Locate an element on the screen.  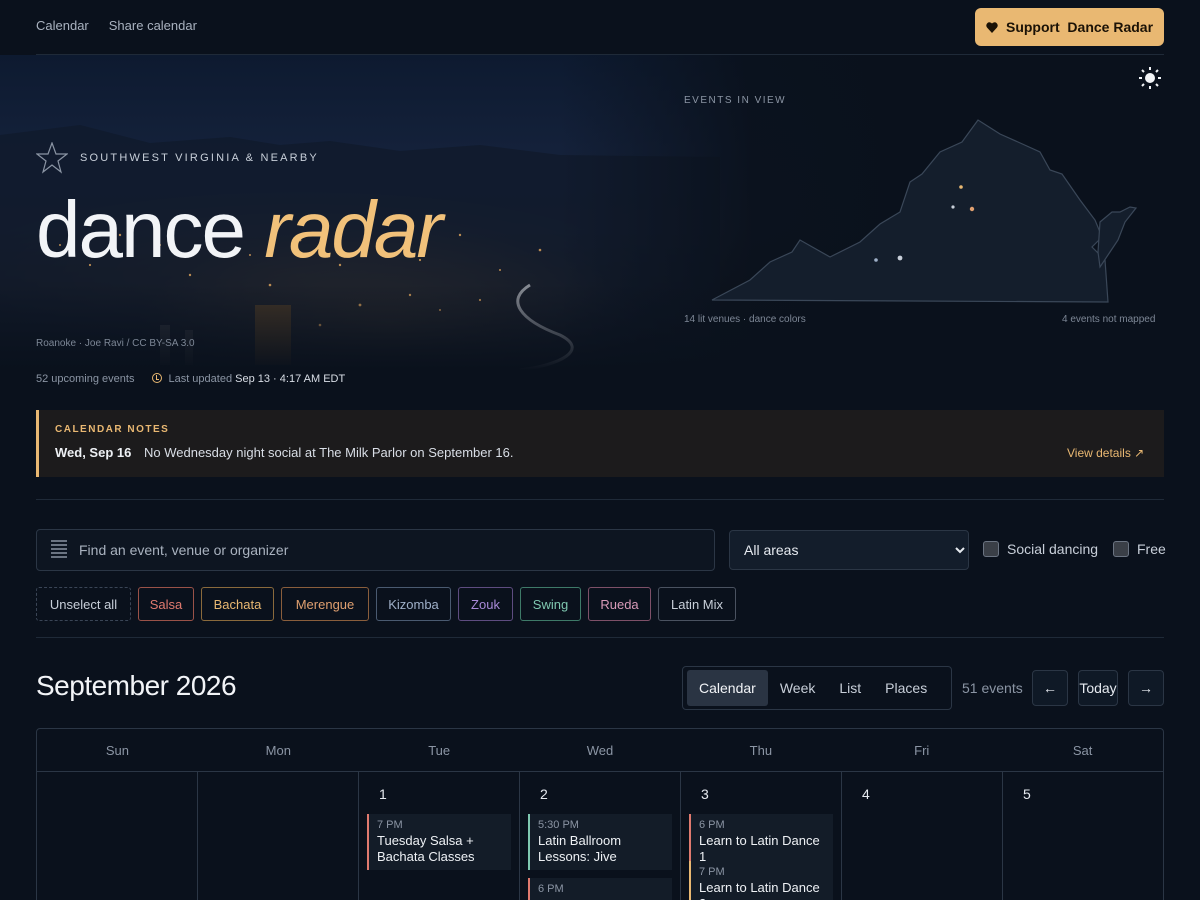
weekday-label: Mon is located at coordinates (278, 750).